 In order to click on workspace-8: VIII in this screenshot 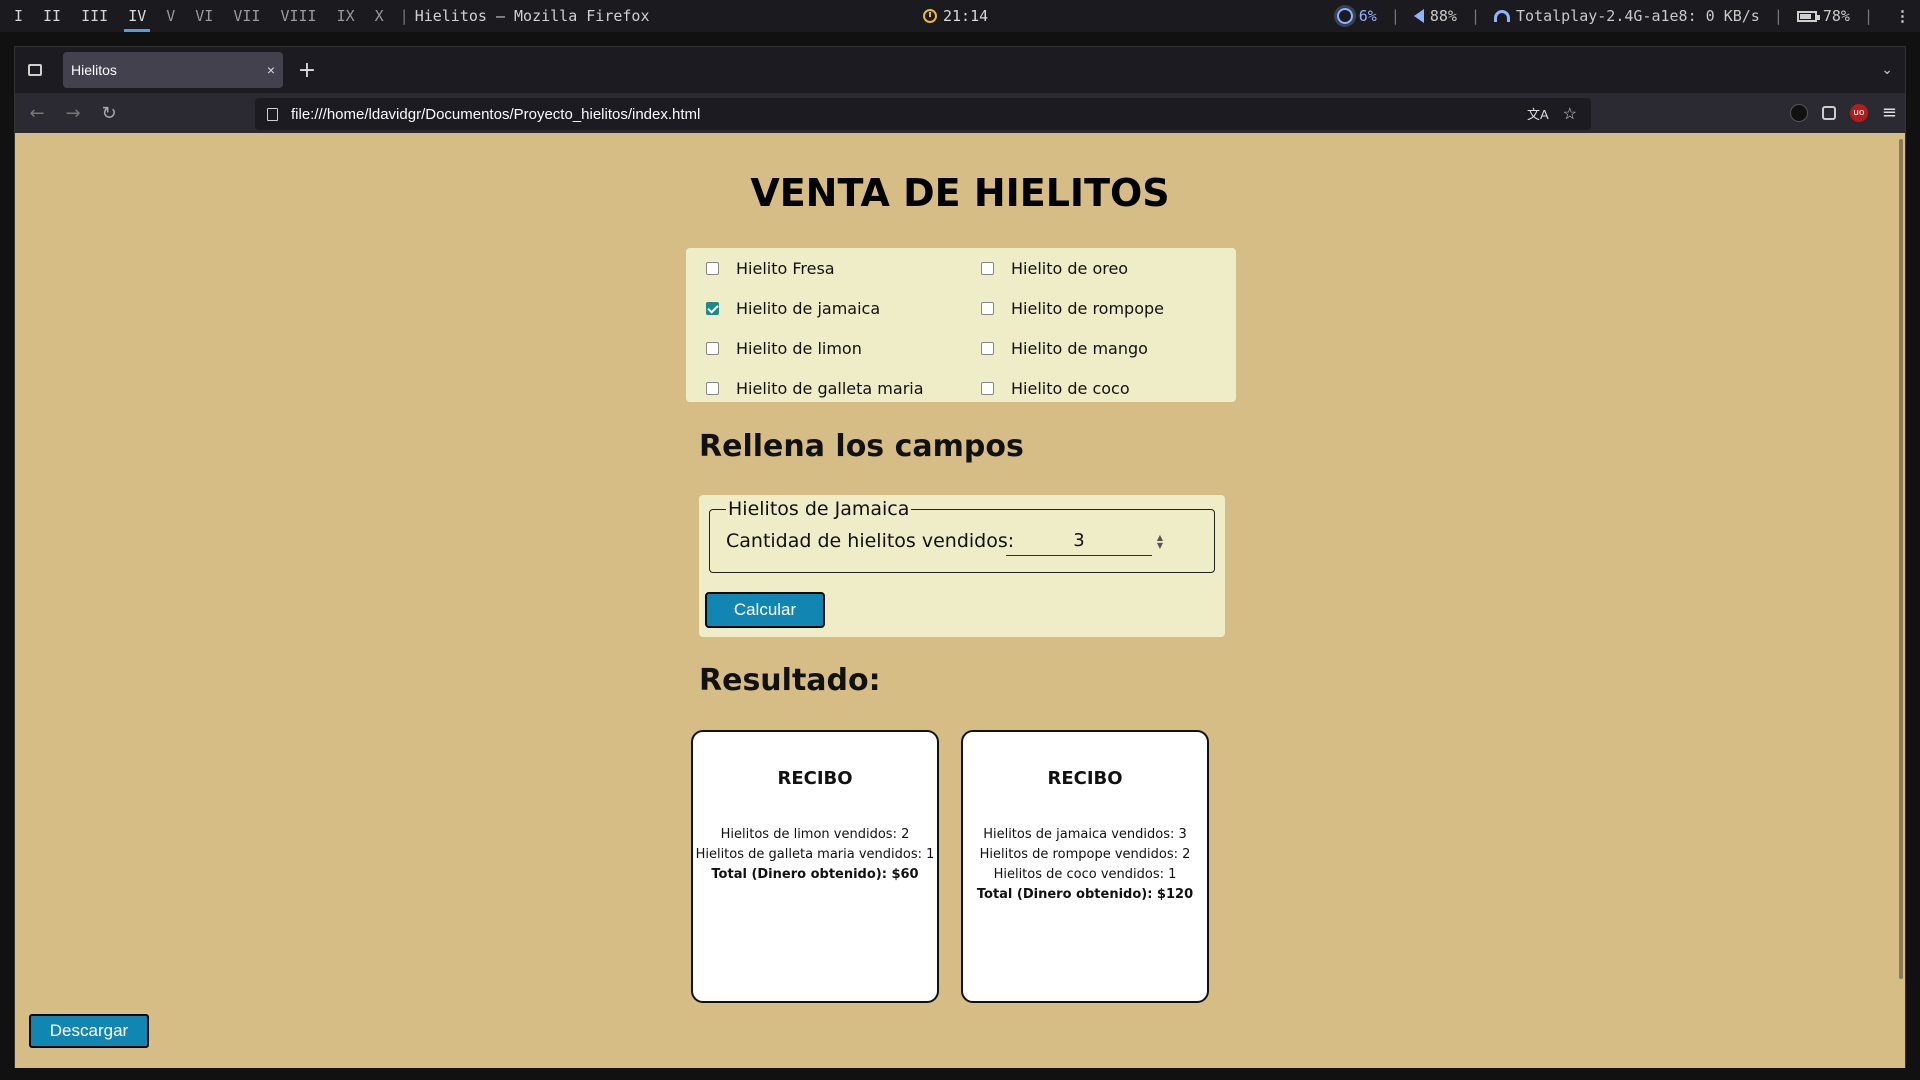, I will do `click(298, 16)`.